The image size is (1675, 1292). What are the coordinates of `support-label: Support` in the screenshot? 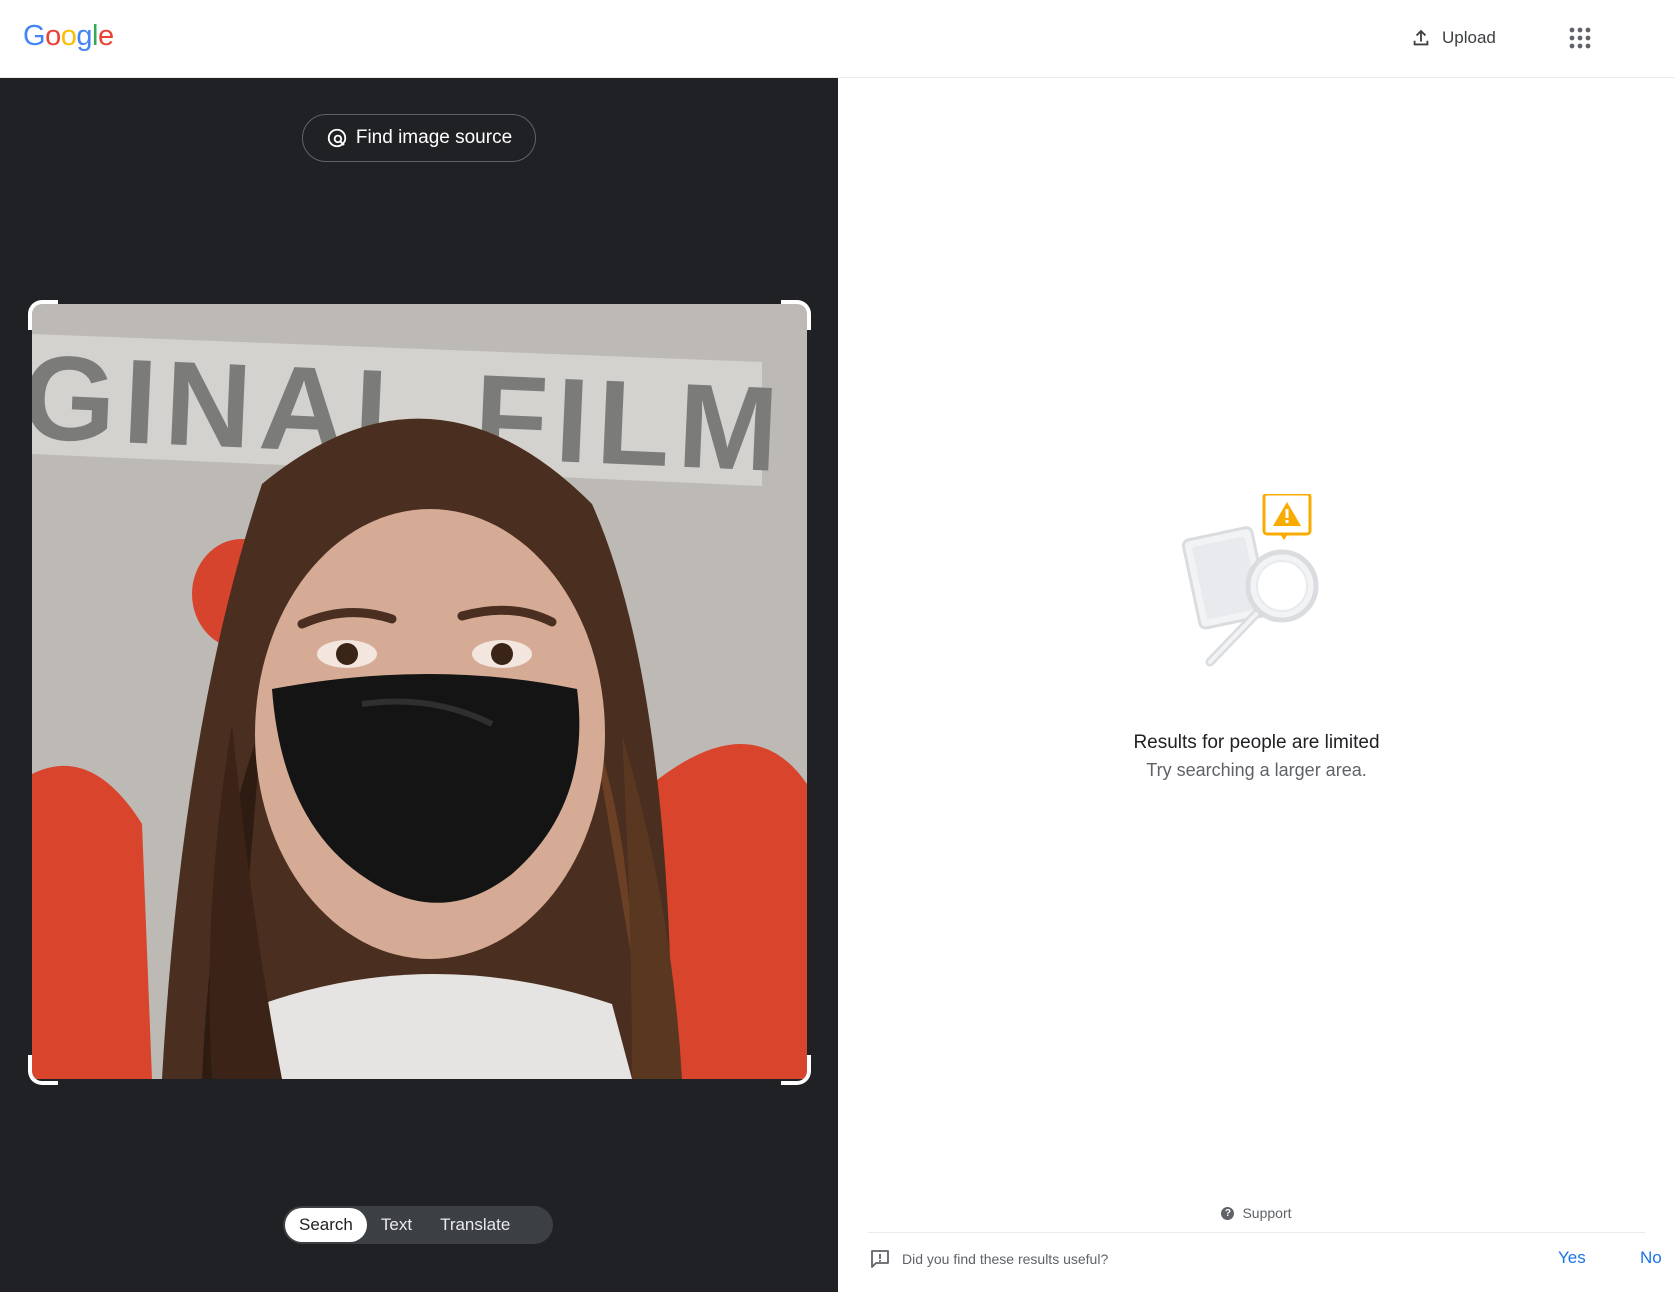 It's located at (1267, 1213).